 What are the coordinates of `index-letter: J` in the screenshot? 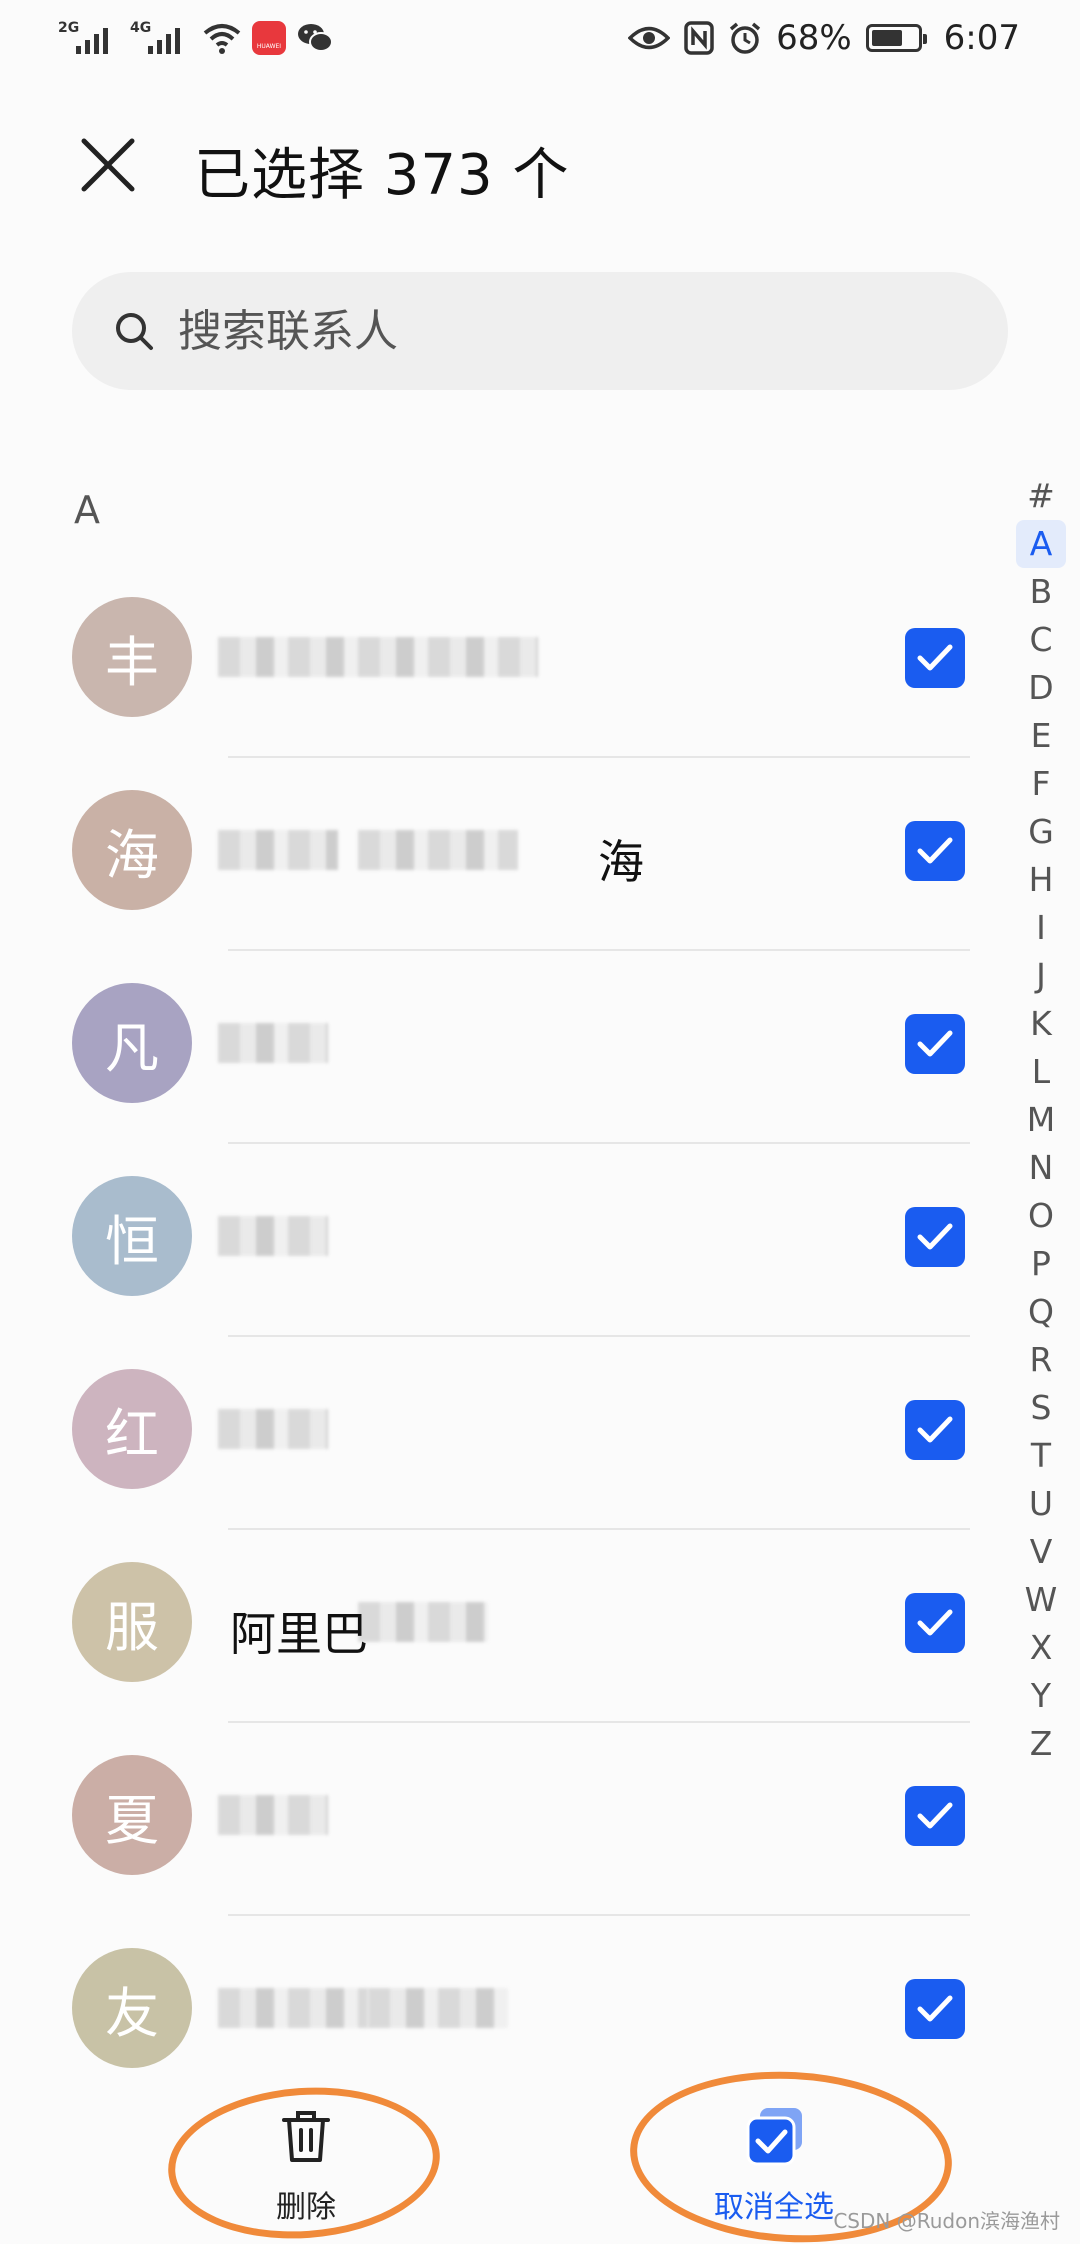 It's located at (1041, 976).